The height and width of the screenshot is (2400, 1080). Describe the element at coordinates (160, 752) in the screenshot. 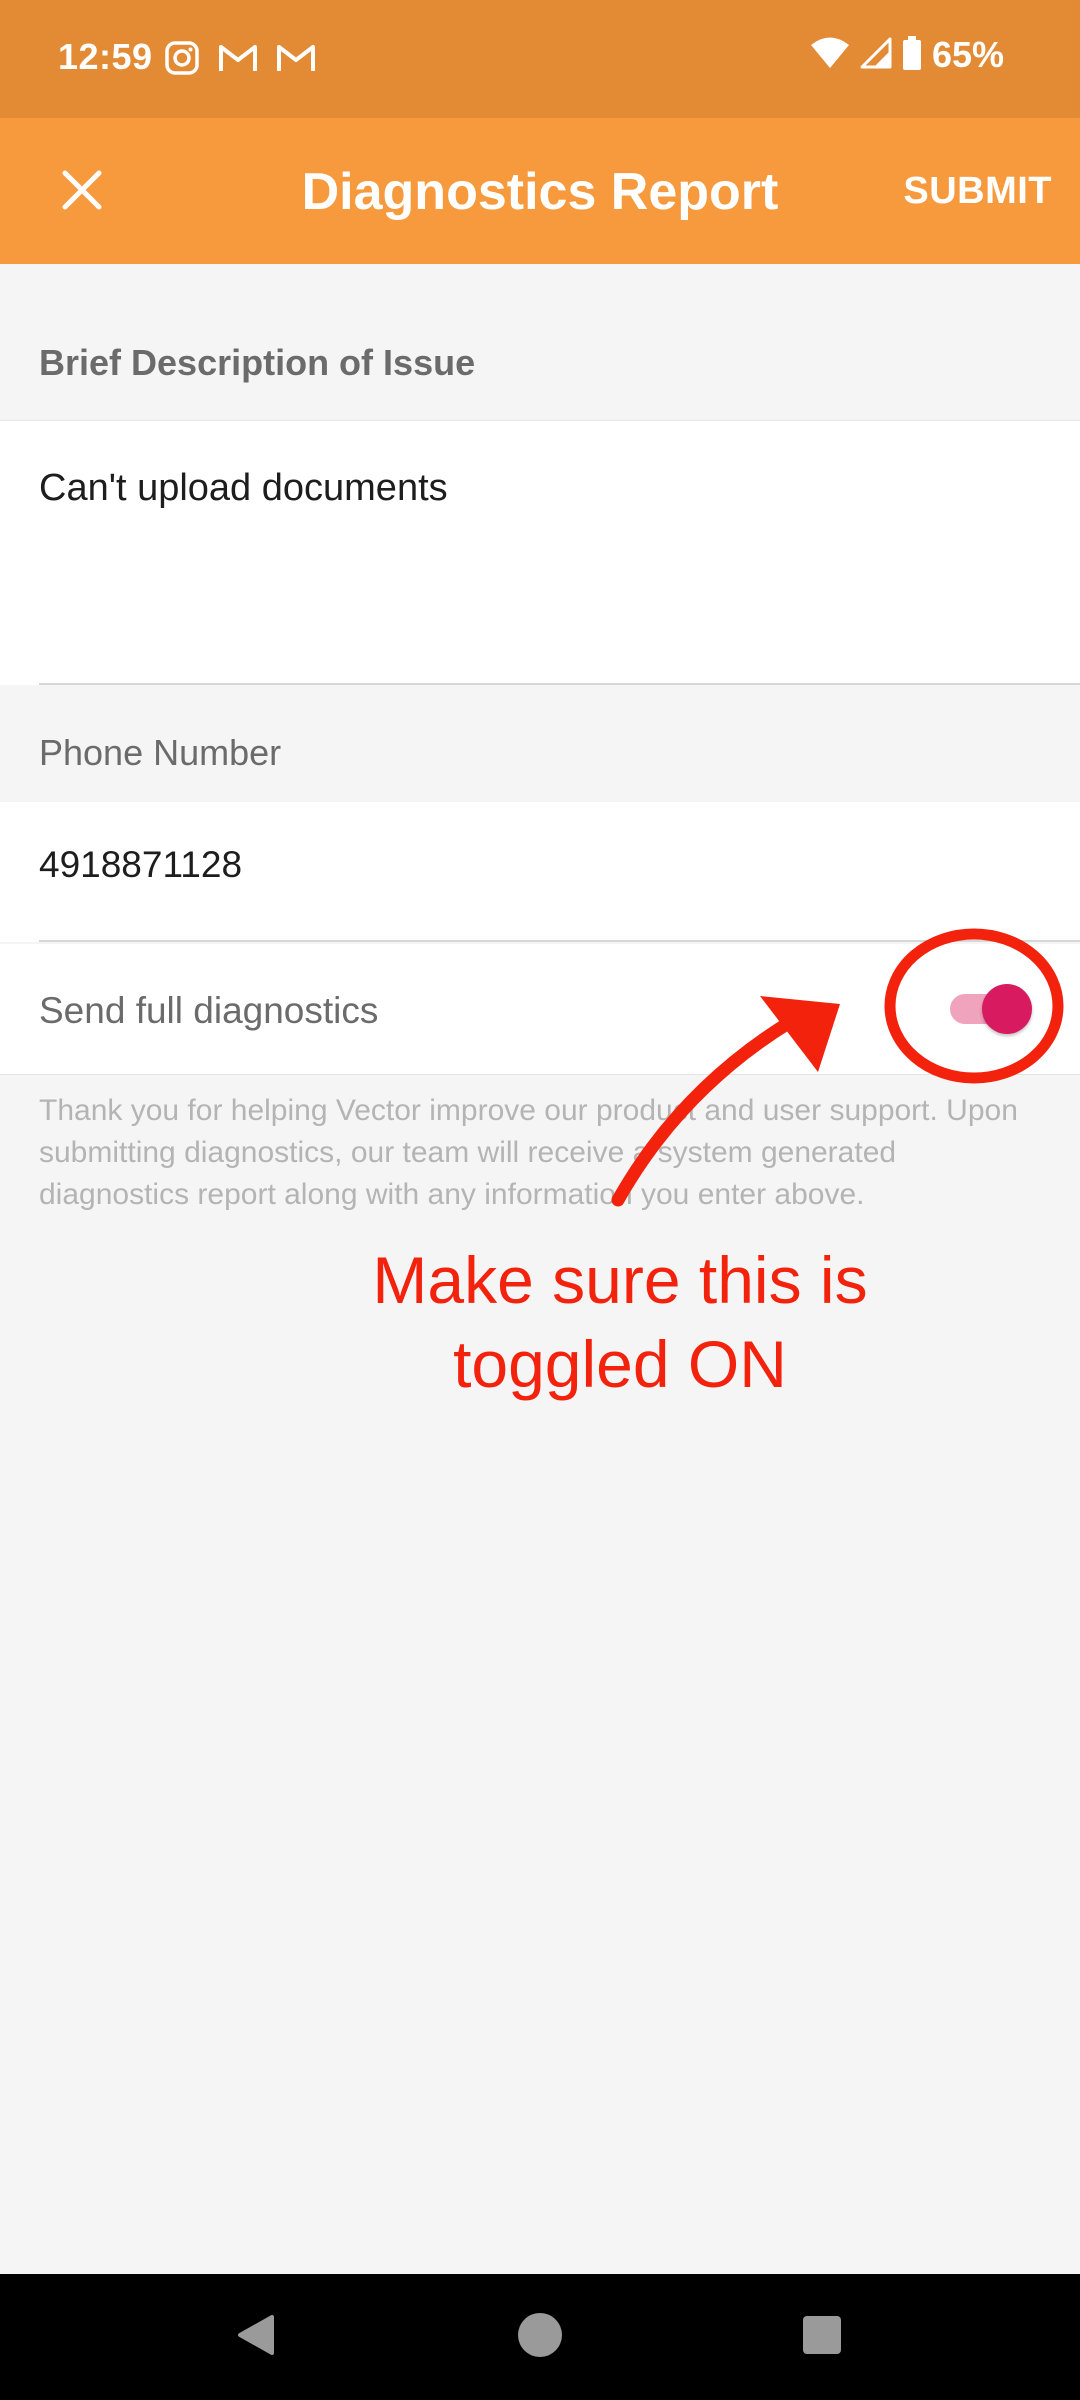

I see `phone-label: Phone Number` at that location.